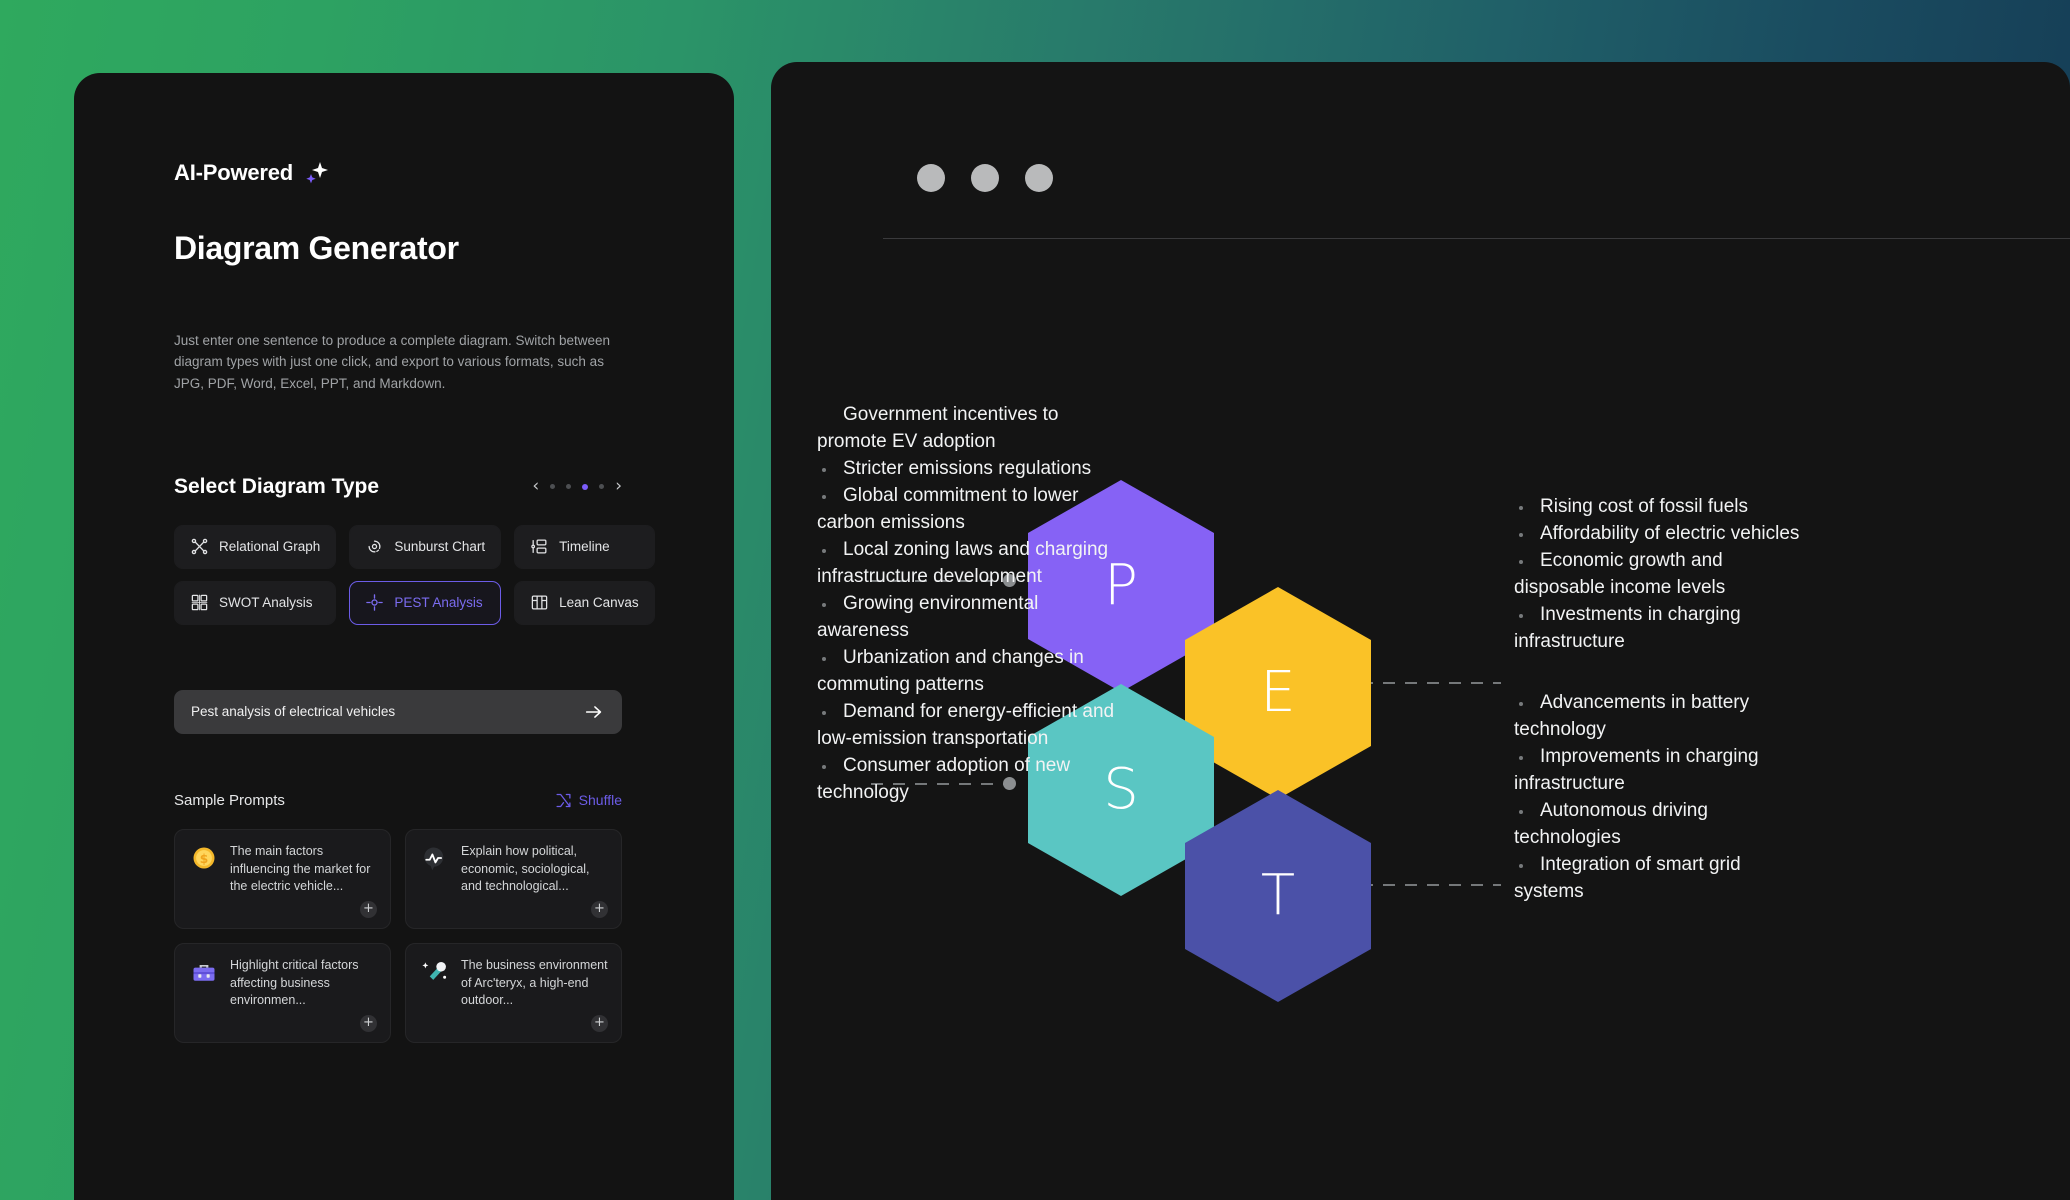 The width and height of the screenshot is (2070, 1200). I want to click on type-button-swot-analysis: SWOT Analysis, so click(255, 602).